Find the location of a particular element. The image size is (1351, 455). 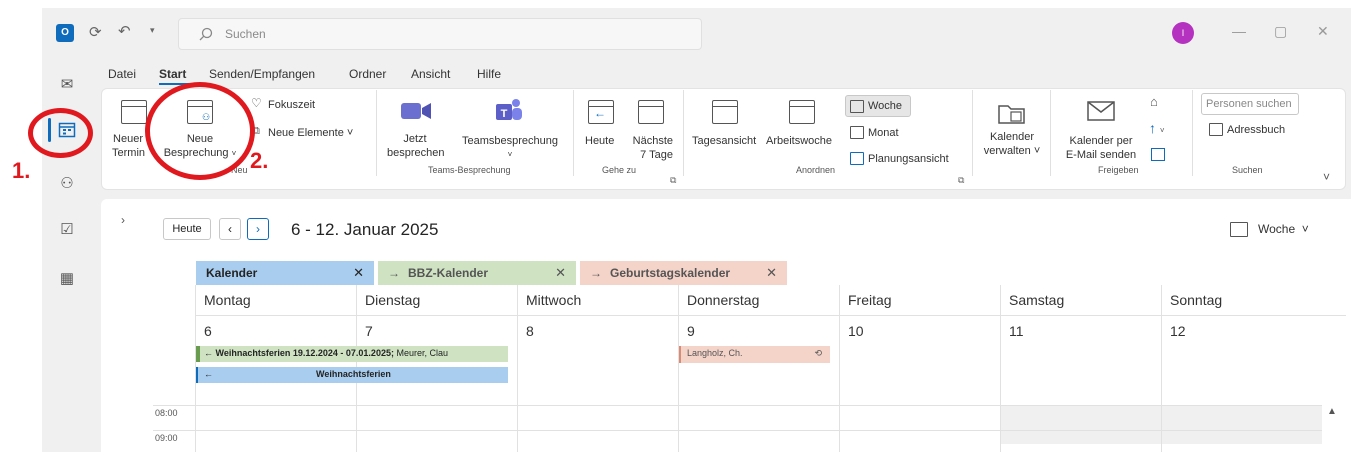

people-icon: ⚇ is located at coordinates (67, 184).